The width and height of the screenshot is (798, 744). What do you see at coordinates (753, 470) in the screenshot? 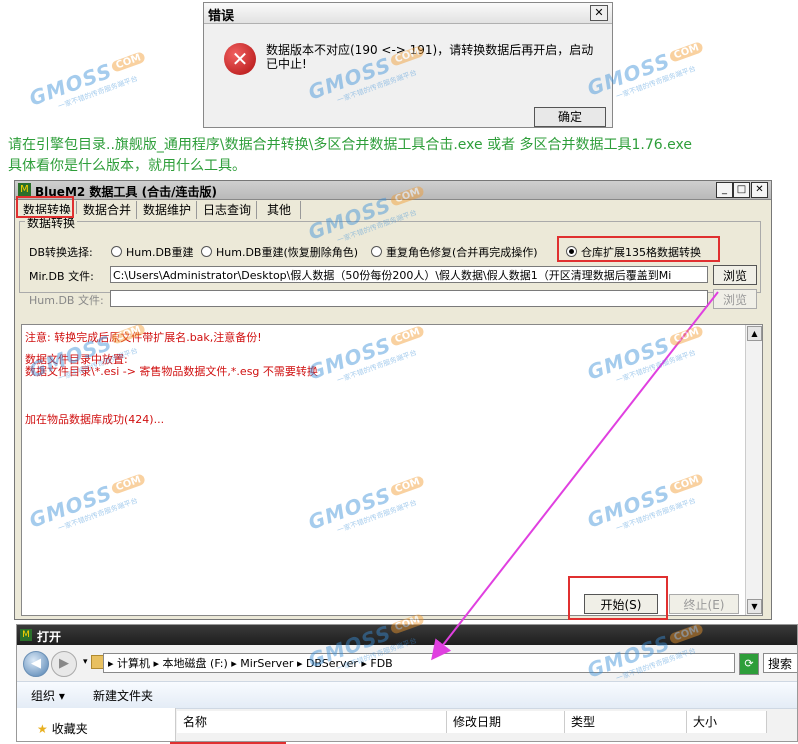
I see `log-scrollbar: ▲ ▼` at bounding box center [753, 470].